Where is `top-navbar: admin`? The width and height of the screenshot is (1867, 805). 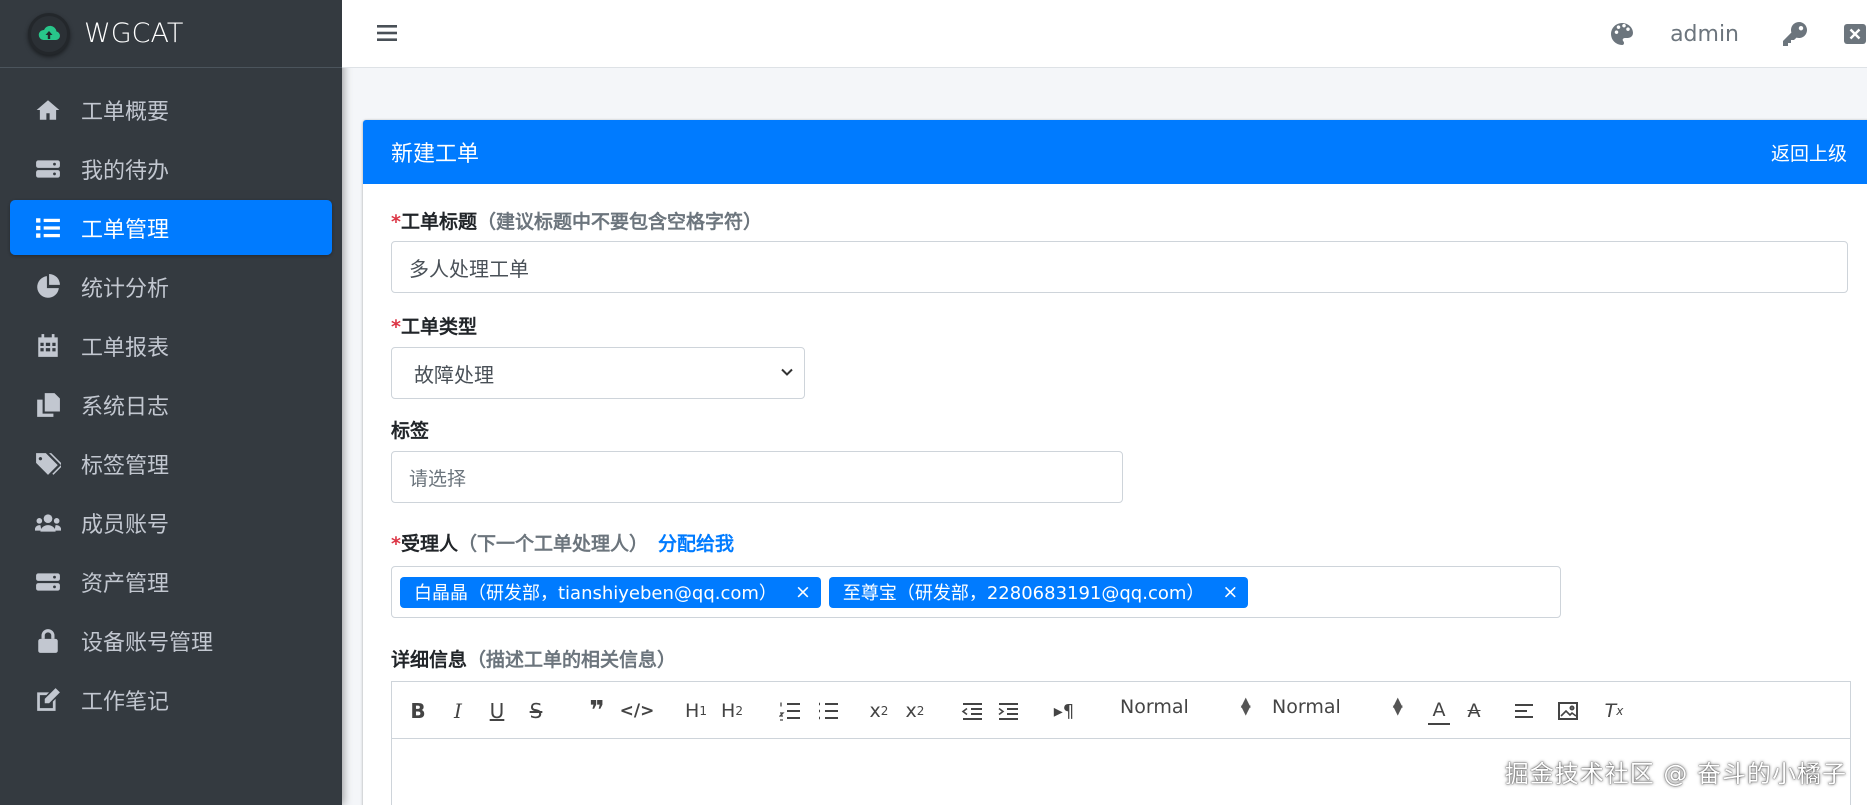 top-navbar: admin is located at coordinates (1104, 34).